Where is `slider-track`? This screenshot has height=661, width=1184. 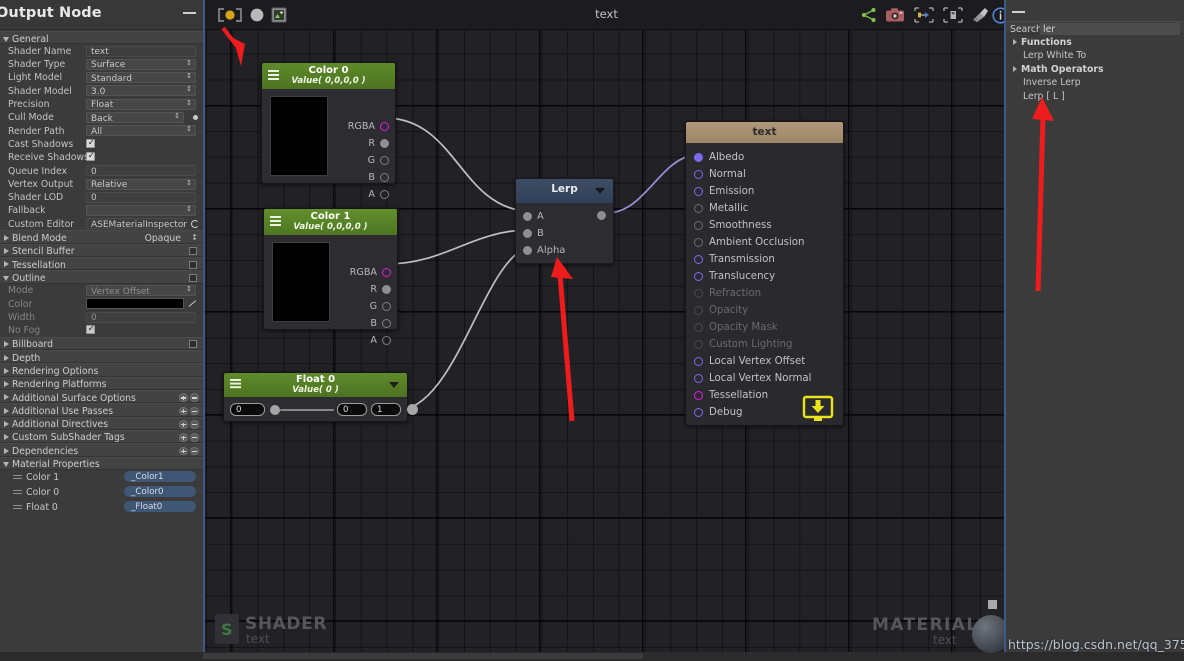
slider-track is located at coordinates (307, 410).